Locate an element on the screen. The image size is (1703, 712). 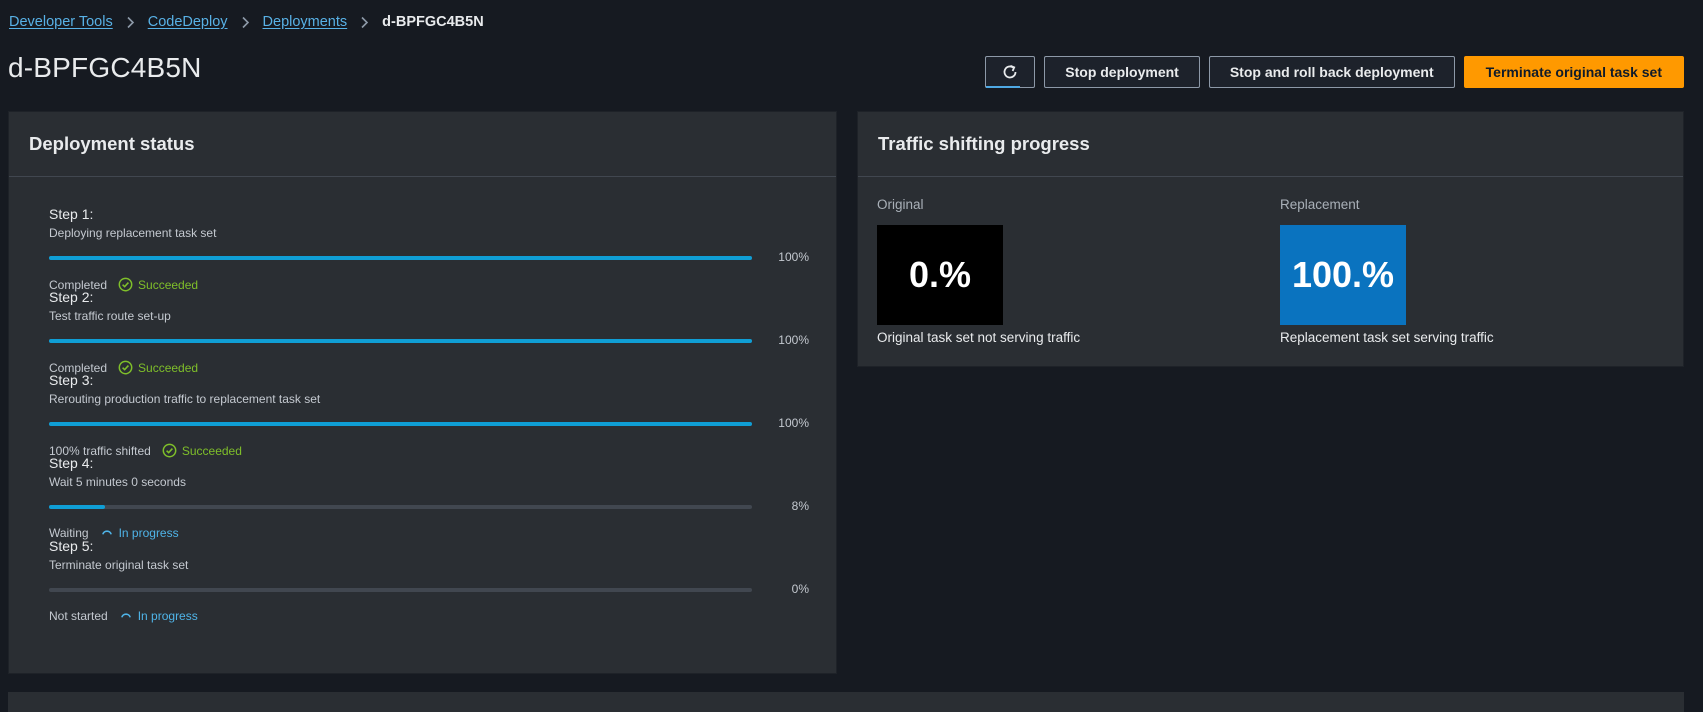
in-progress-spinner-icon is located at coordinates (126, 616).